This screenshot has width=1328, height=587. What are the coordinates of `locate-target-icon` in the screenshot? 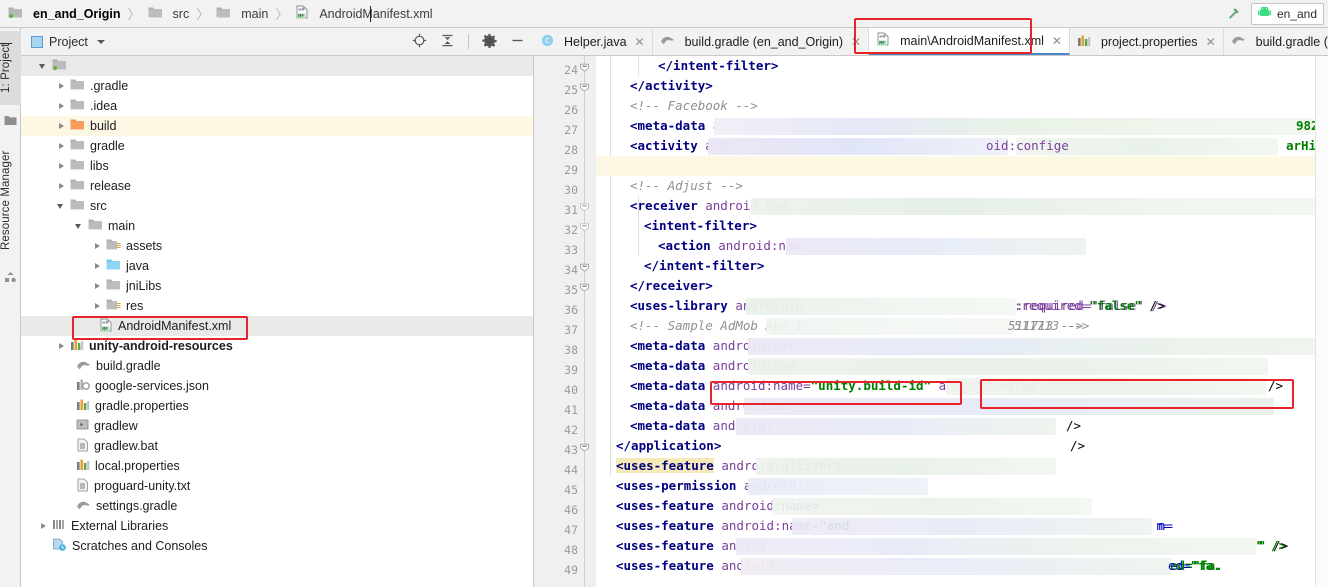 It's located at (419, 42).